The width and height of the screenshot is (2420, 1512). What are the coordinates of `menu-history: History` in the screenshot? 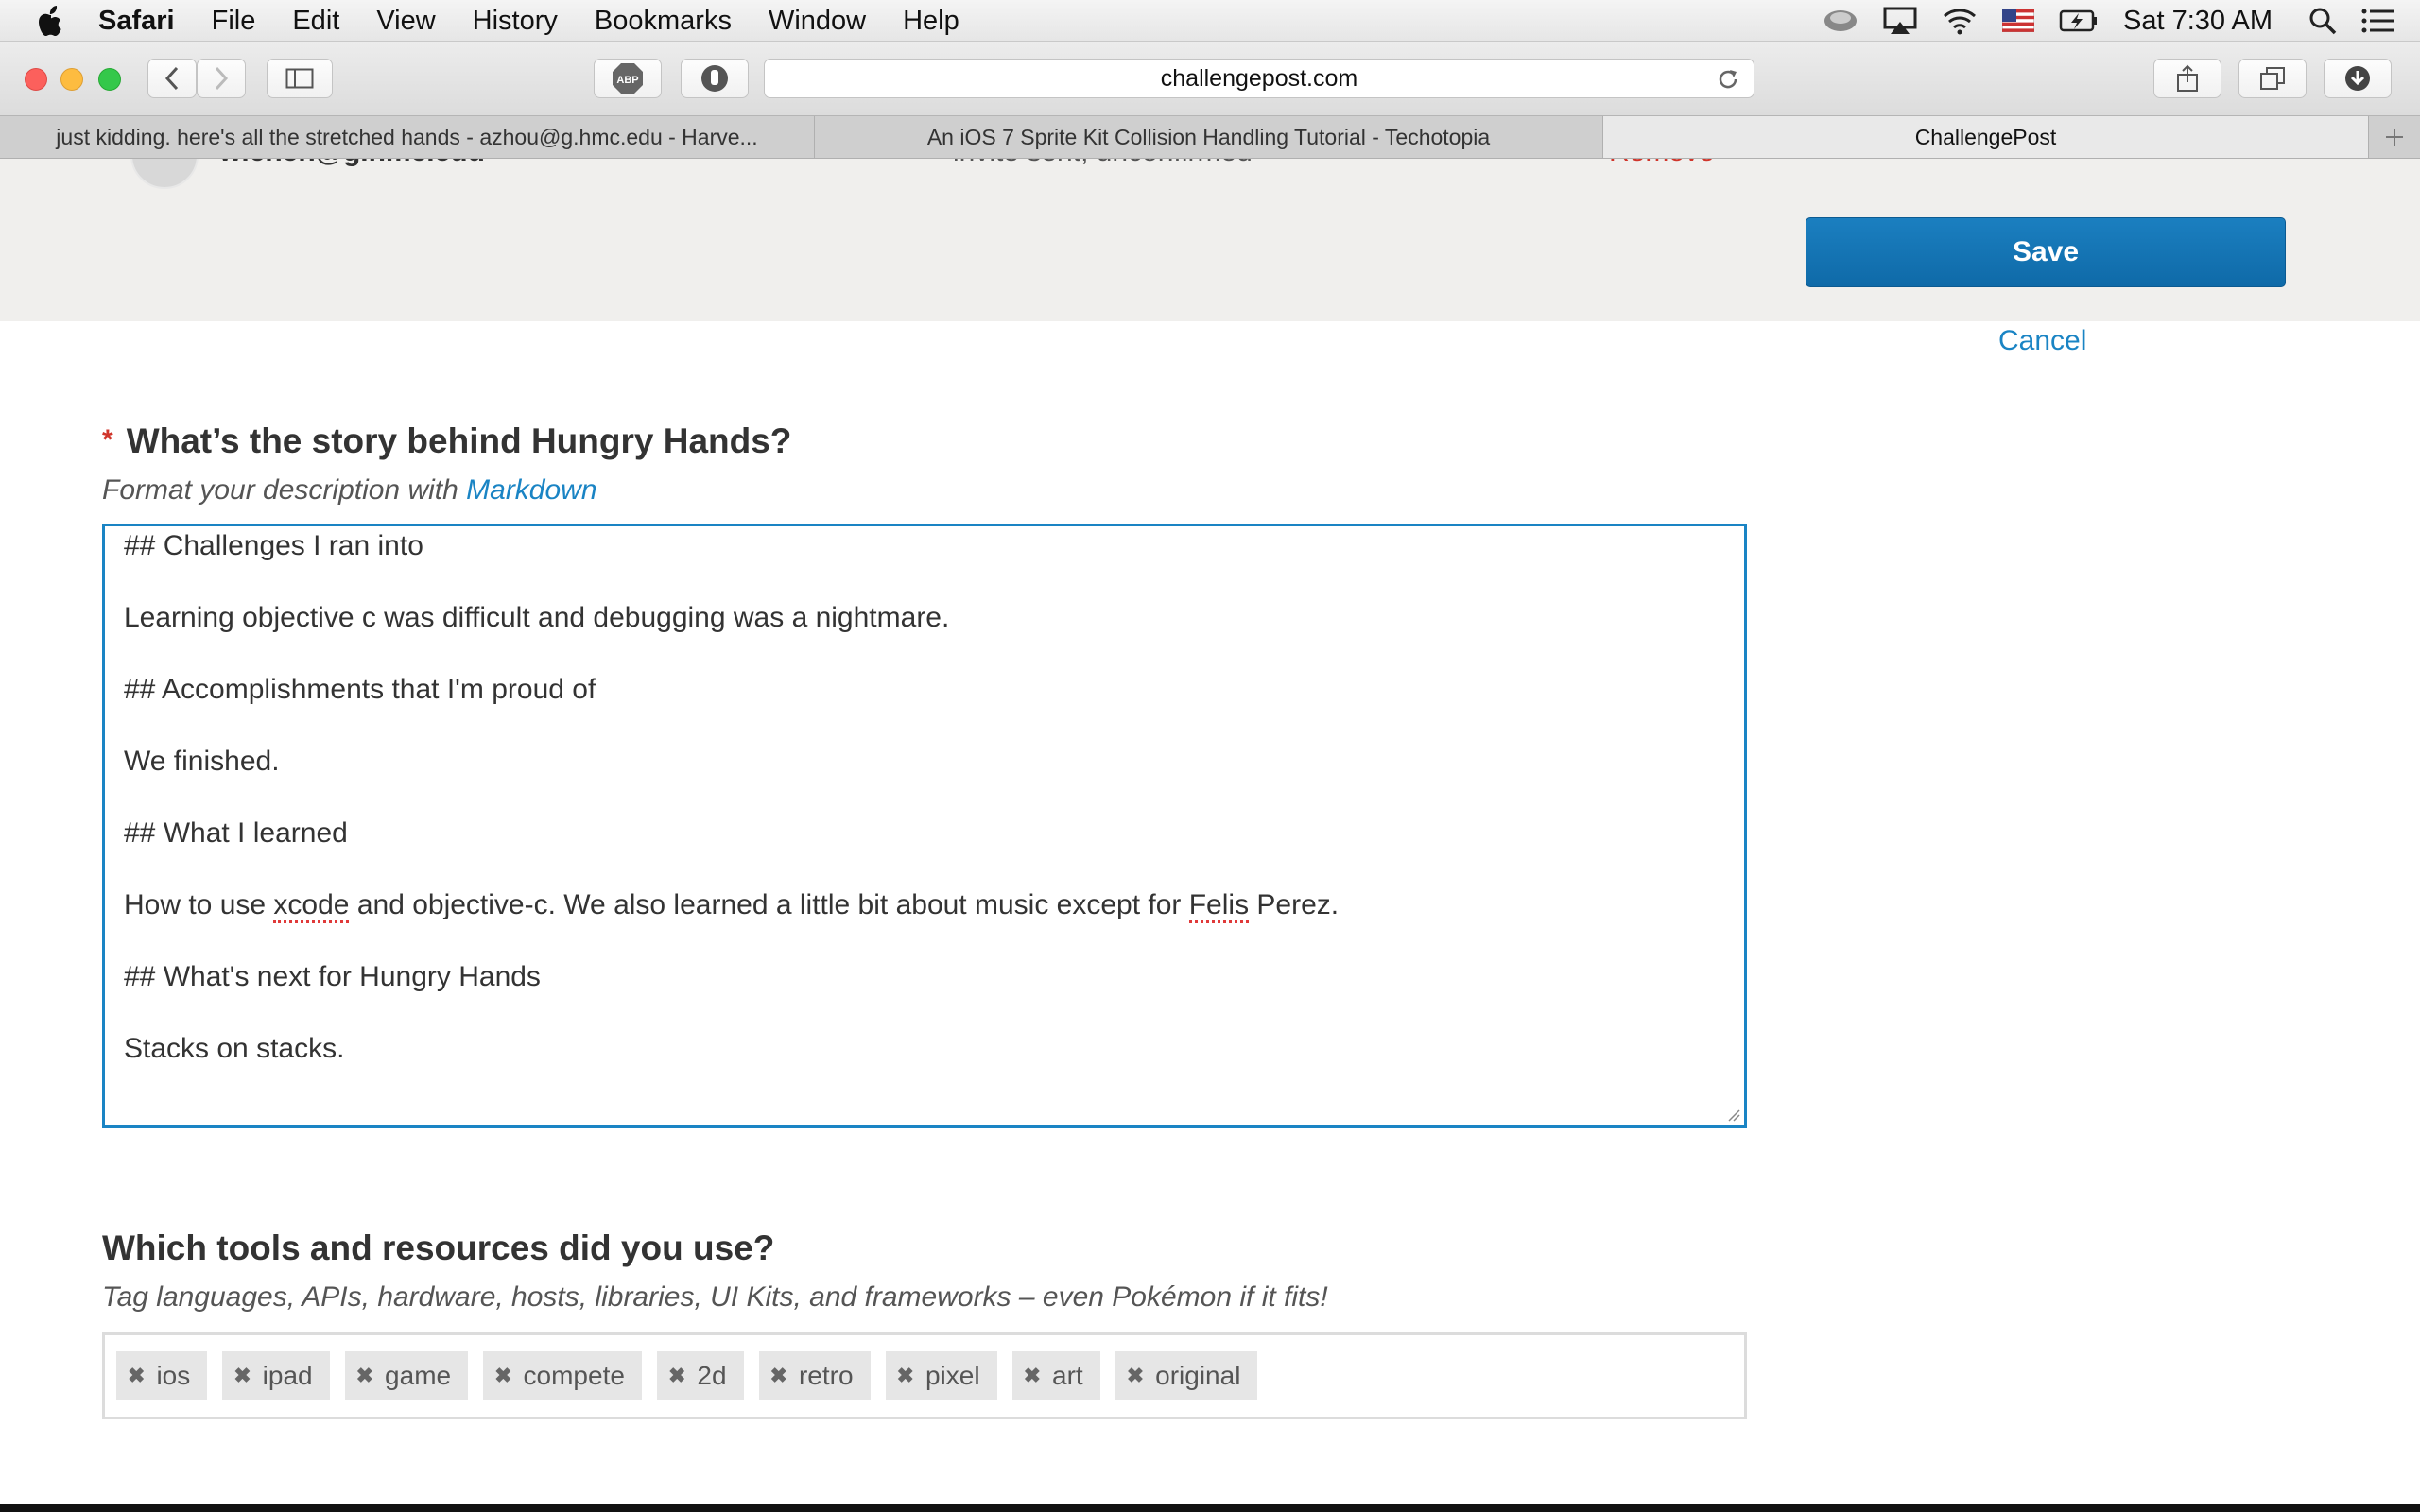 It's located at (515, 21).